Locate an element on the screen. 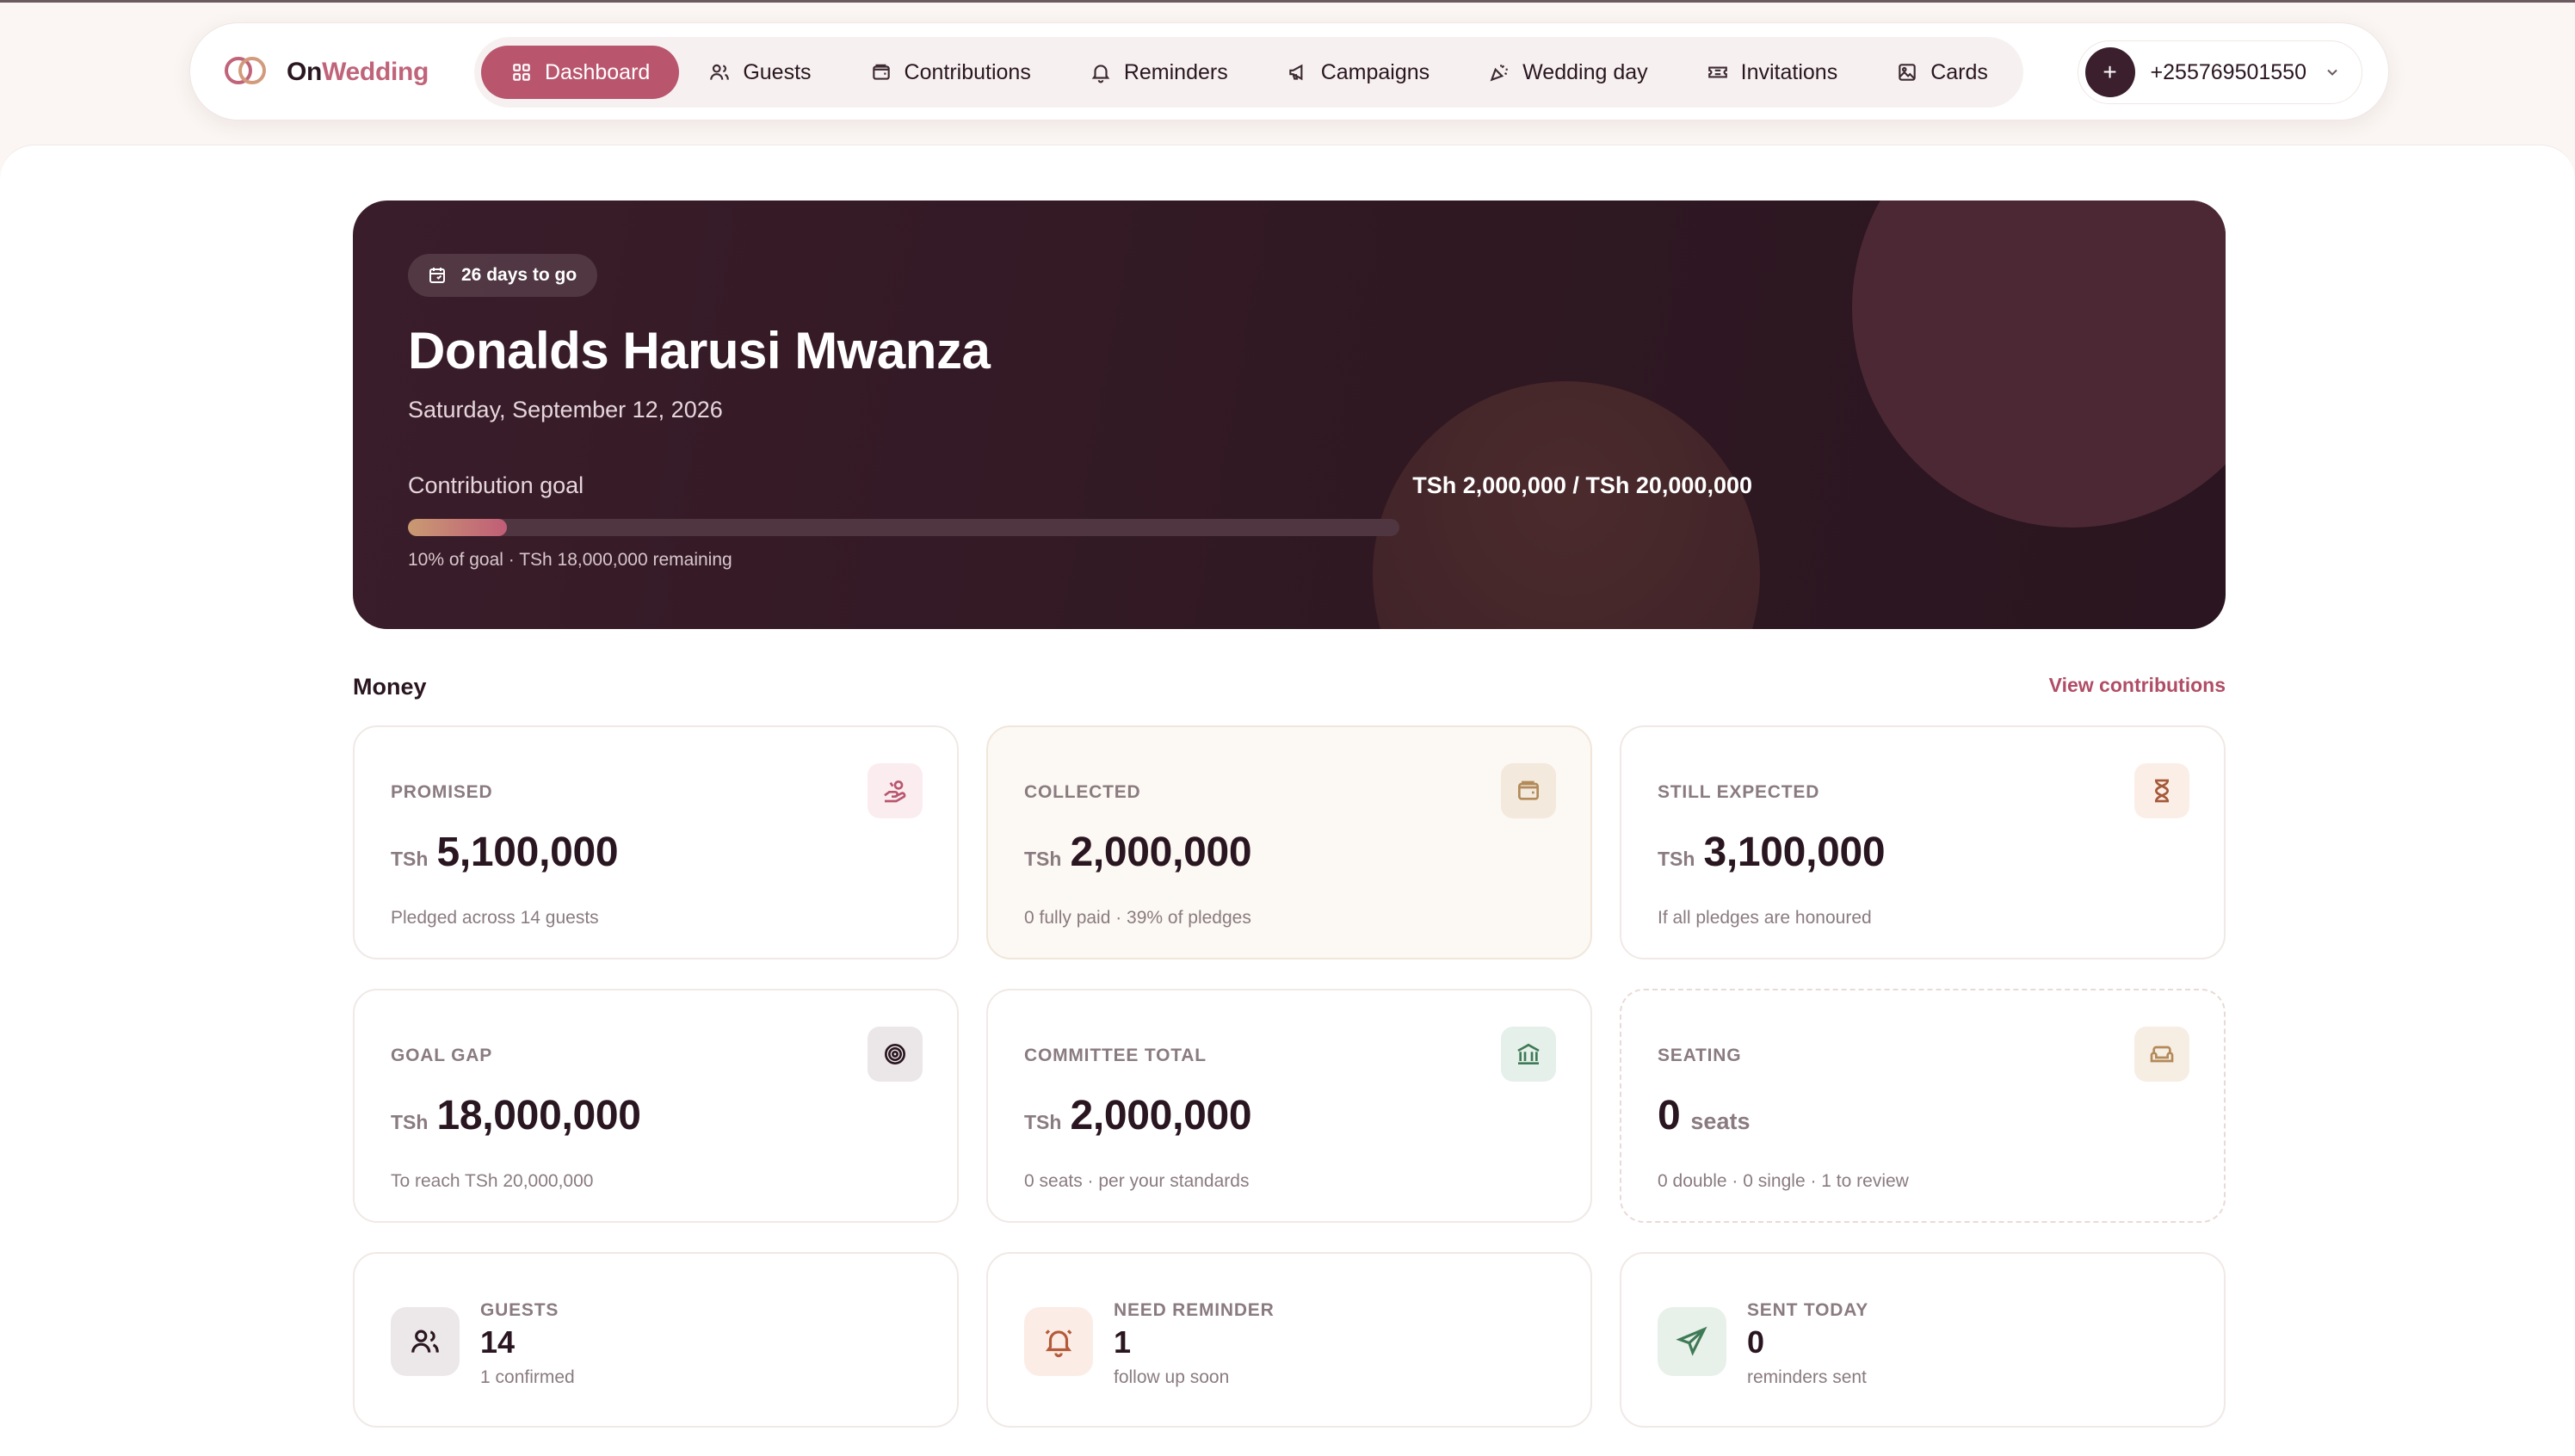 This screenshot has height=1456, width=2575. card-subtext: 0 seats · per your standards is located at coordinates (1137, 1181).